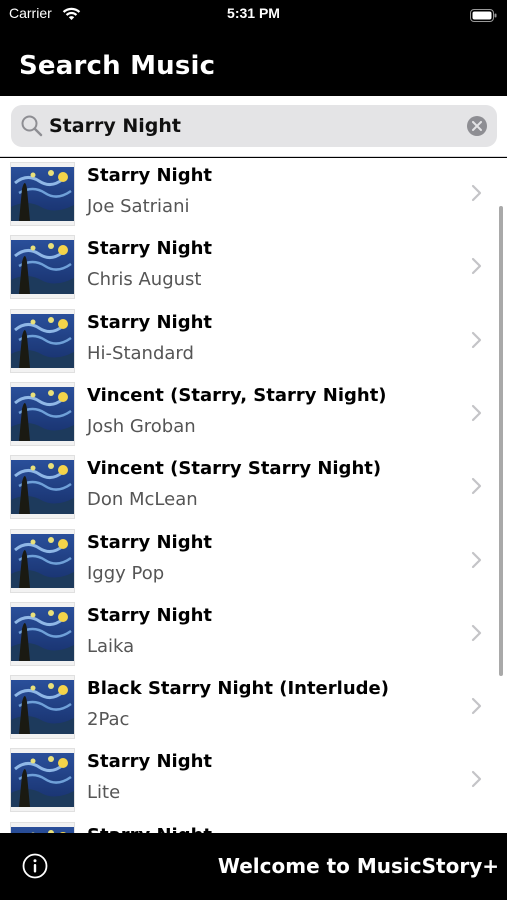 Image resolution: width=507 pixels, height=900 pixels. Describe the element at coordinates (253, 341) in the screenshot. I see `result-row: Starry Night Hi-Standard` at that location.